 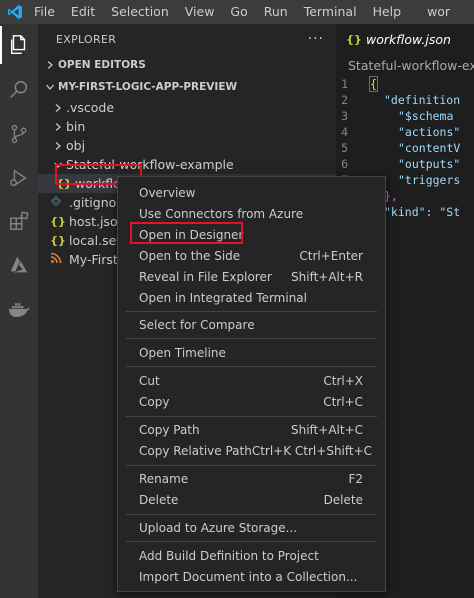 I want to click on git-file-icon, so click(x=58, y=202).